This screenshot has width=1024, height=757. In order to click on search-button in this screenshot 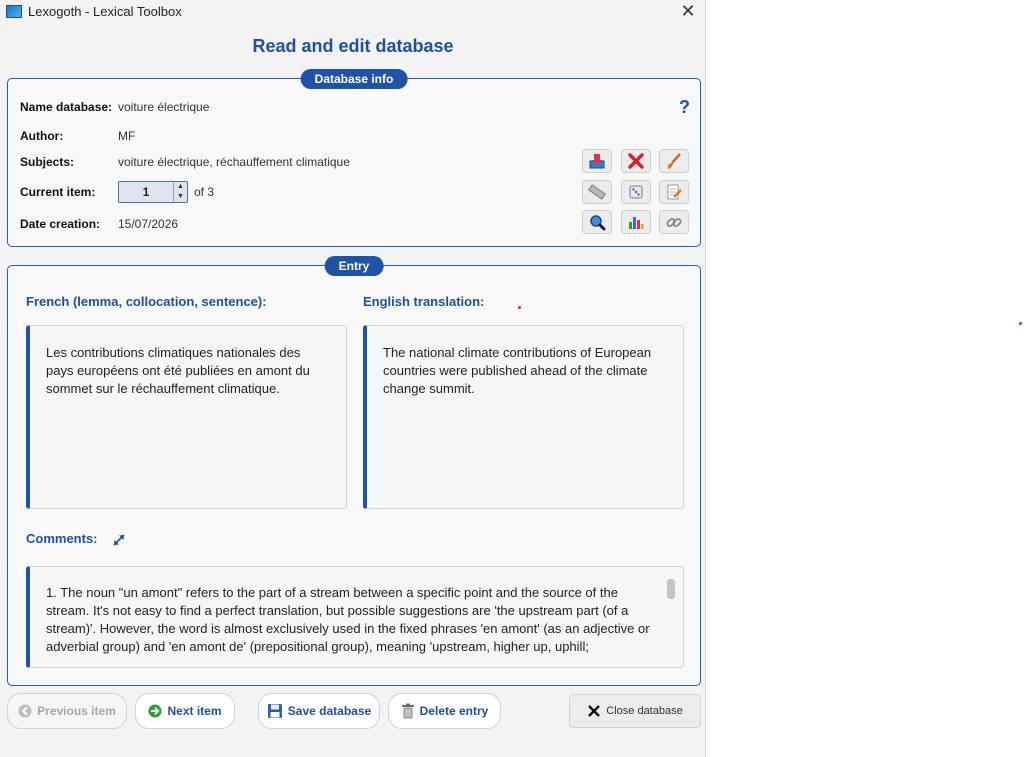, I will do `click(597, 222)`.